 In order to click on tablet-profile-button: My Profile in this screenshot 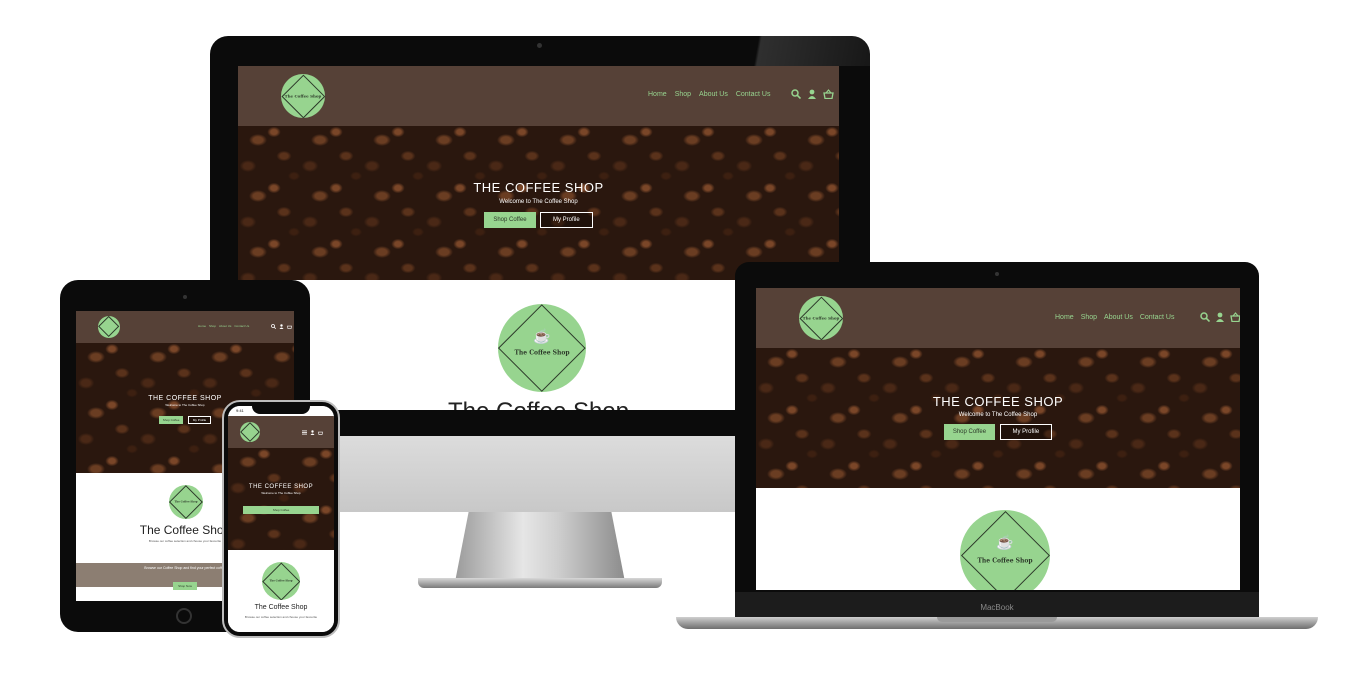, I will do `click(199, 420)`.